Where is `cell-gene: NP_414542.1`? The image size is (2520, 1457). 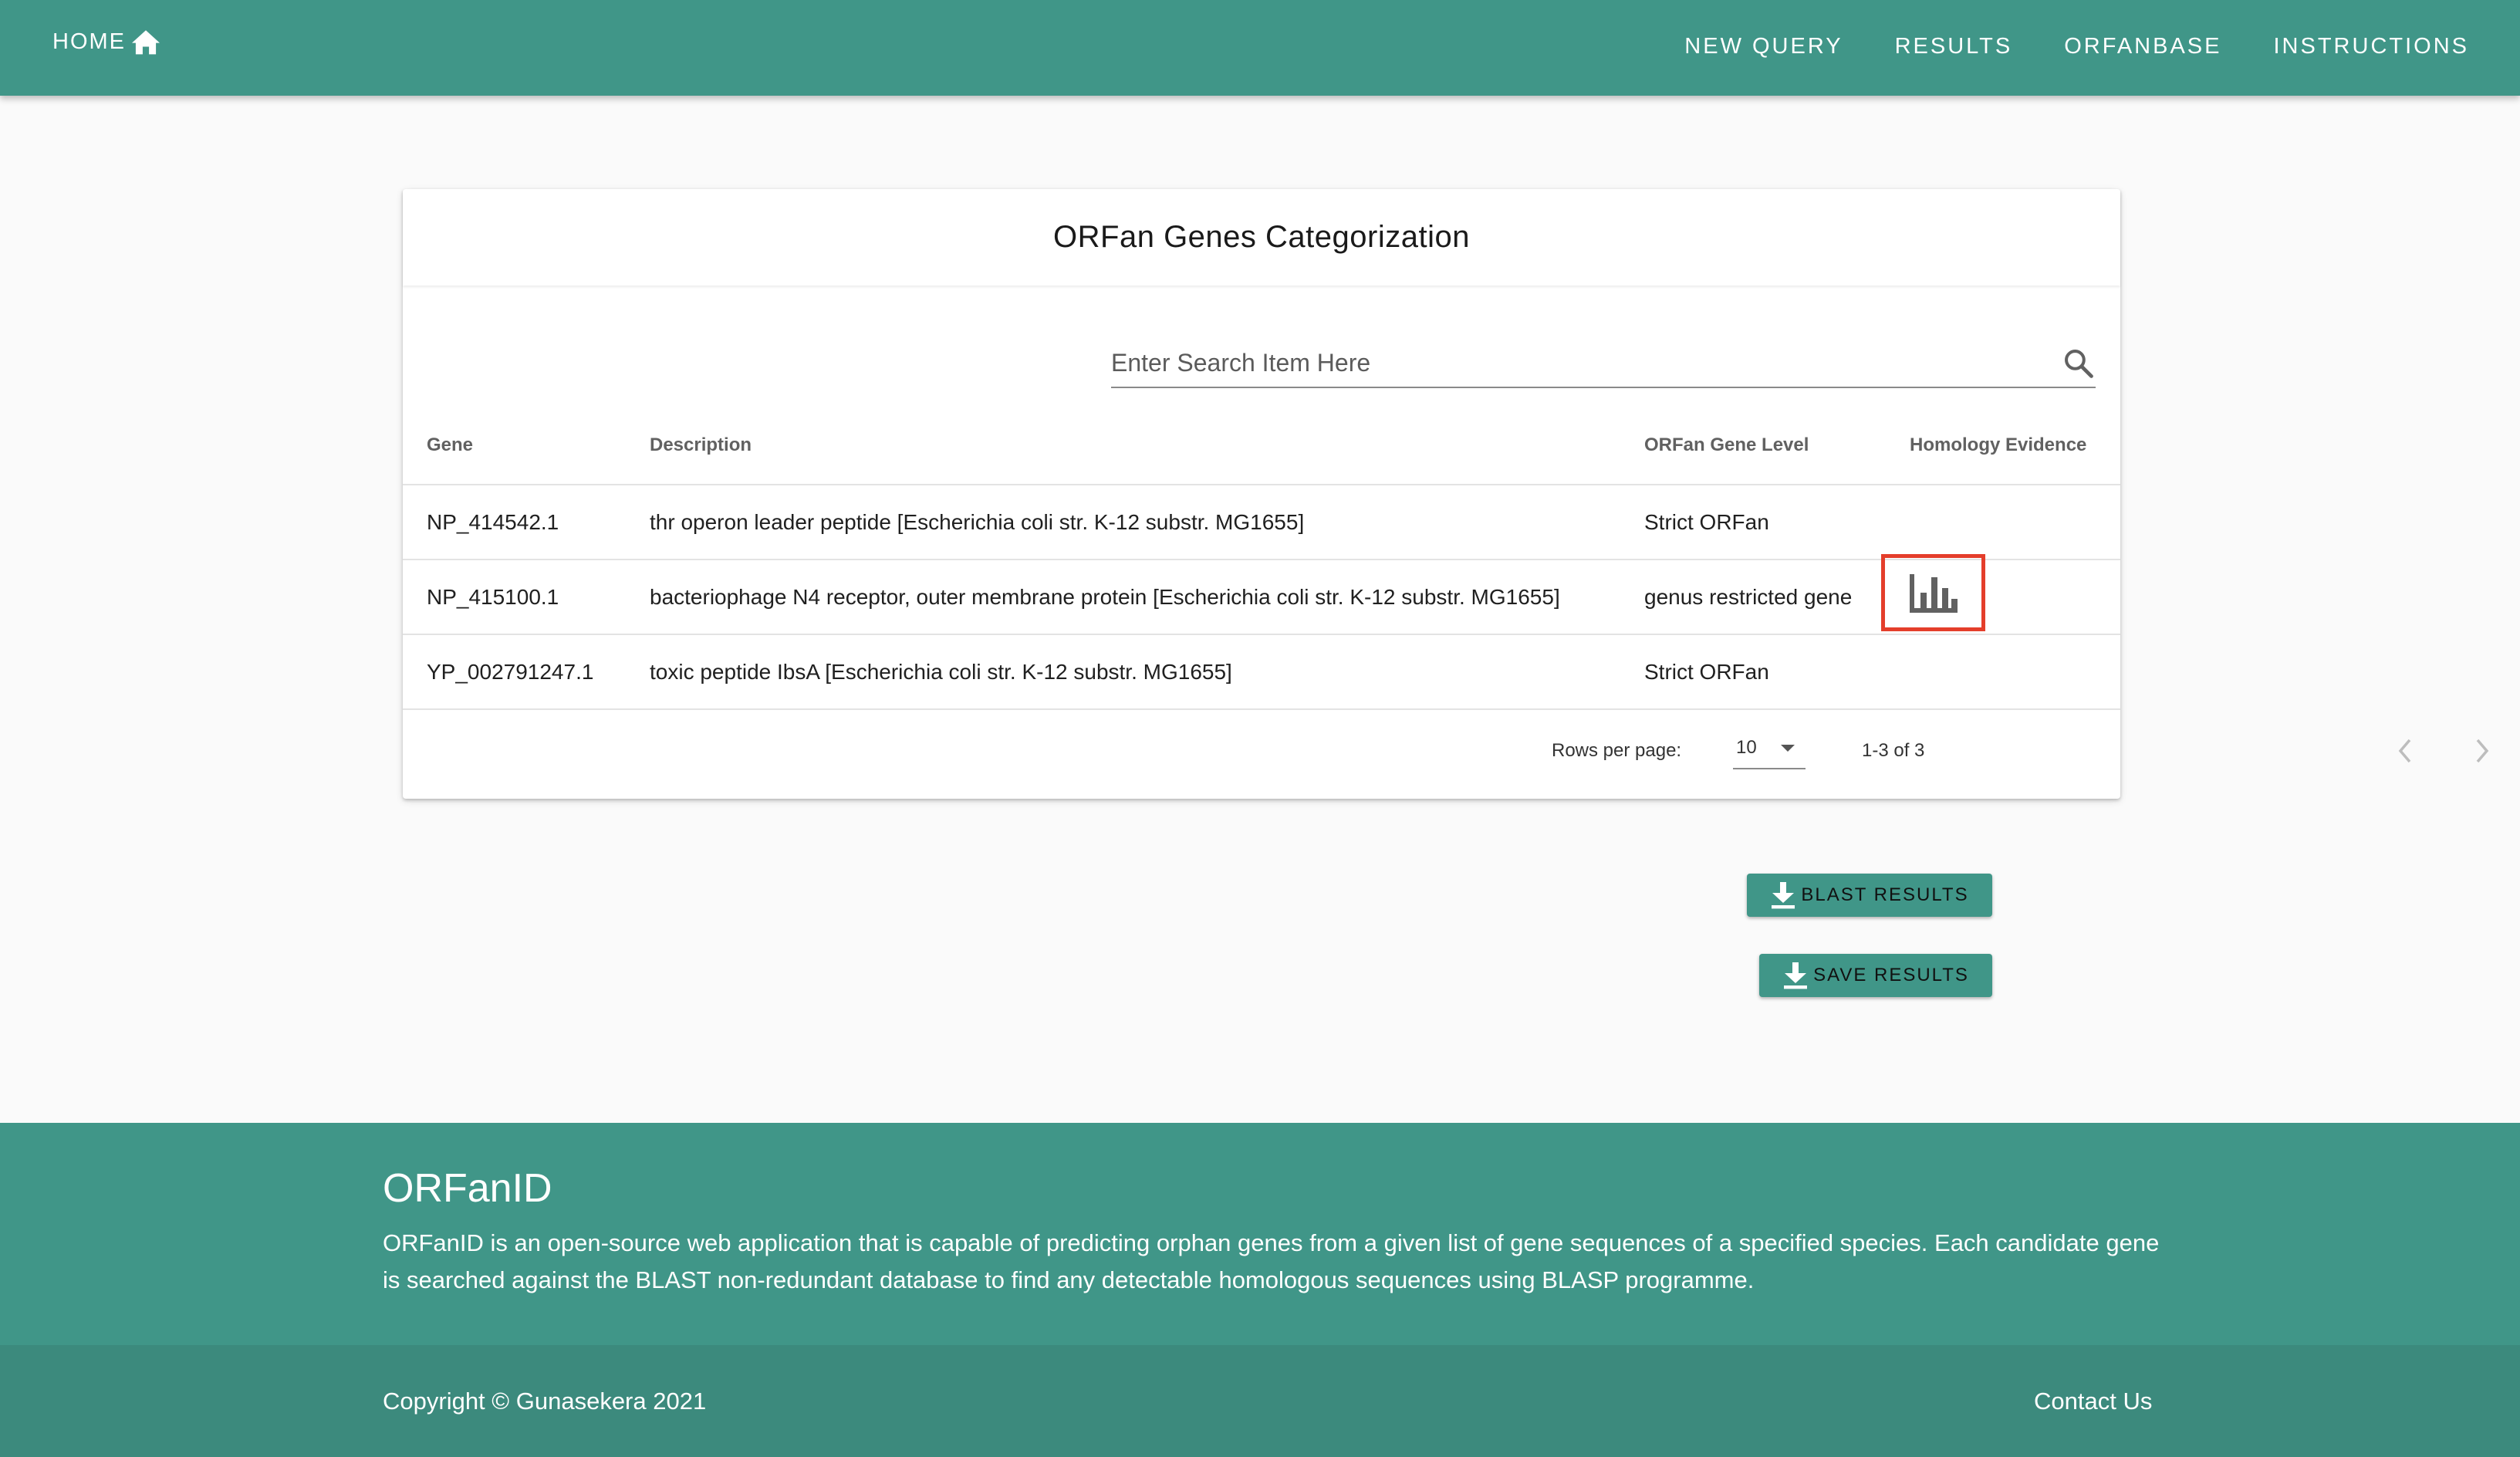
cell-gene: NP_414542.1 is located at coordinates (493, 522).